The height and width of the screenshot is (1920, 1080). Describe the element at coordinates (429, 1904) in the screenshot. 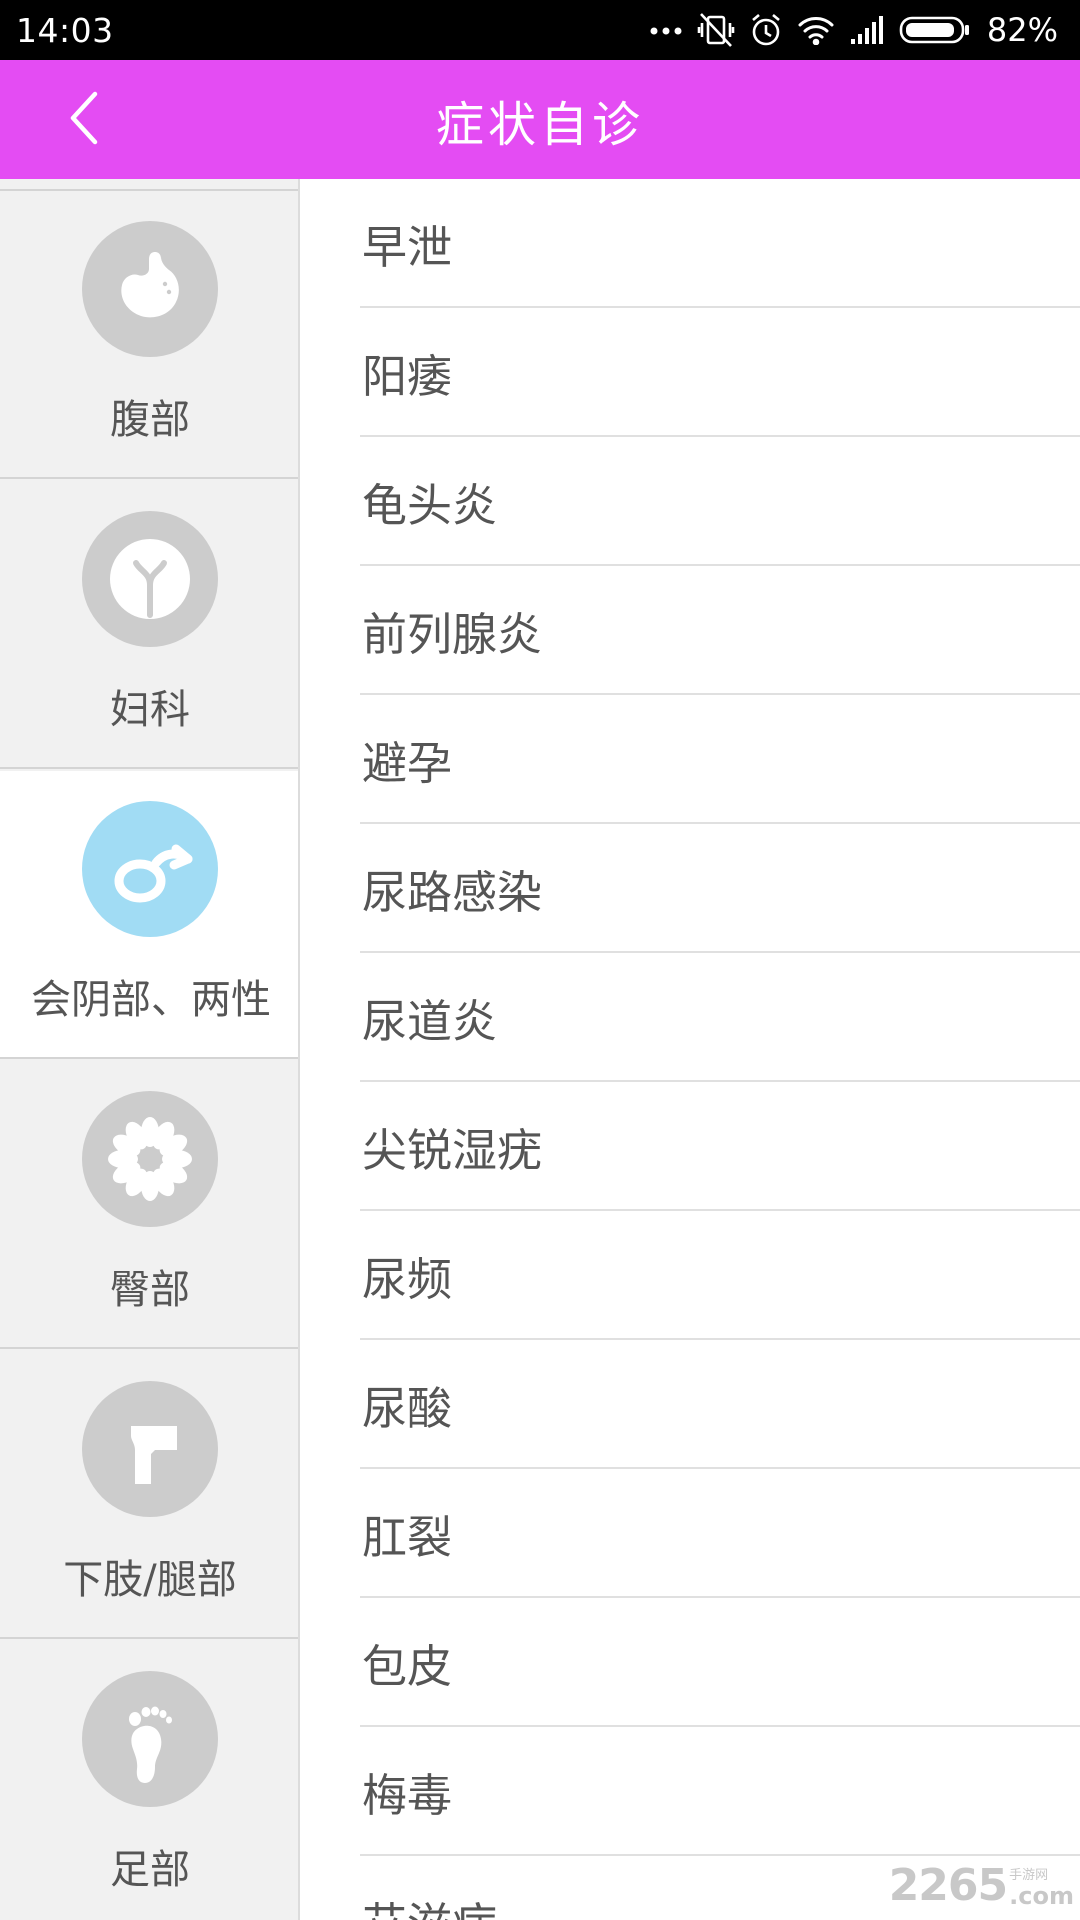

I see `symptom-label: 艾滋病` at that location.